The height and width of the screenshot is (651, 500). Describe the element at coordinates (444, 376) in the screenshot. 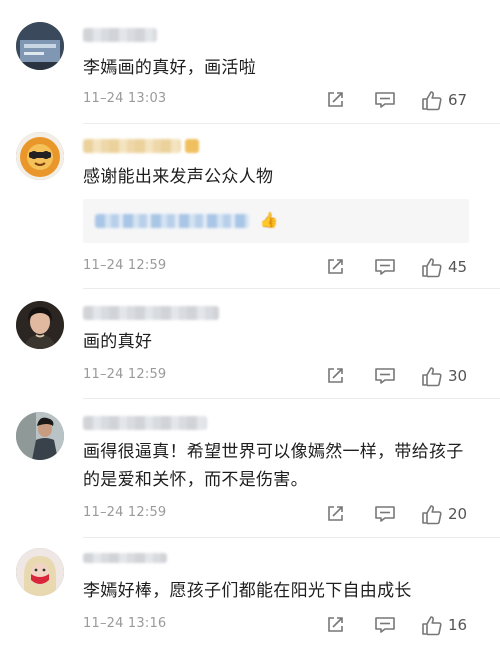

I see `like-button: 30` at that location.